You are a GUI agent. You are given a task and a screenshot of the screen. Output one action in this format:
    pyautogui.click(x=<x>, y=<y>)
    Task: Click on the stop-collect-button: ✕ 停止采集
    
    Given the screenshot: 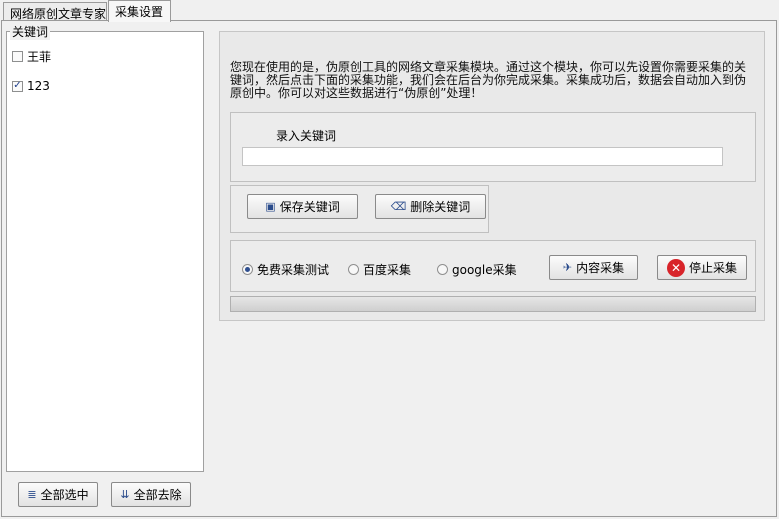 What is the action you would take?
    pyautogui.click(x=702, y=267)
    